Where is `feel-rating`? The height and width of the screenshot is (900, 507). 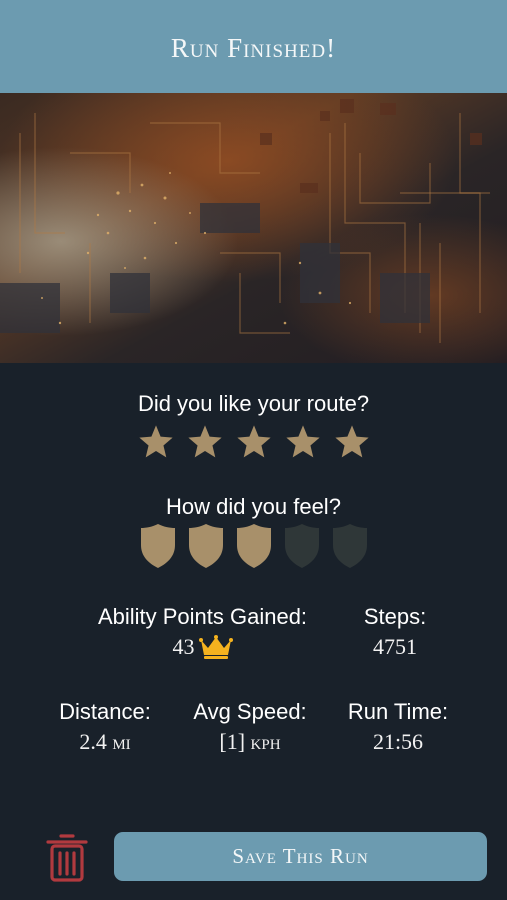 feel-rating is located at coordinates (253, 546).